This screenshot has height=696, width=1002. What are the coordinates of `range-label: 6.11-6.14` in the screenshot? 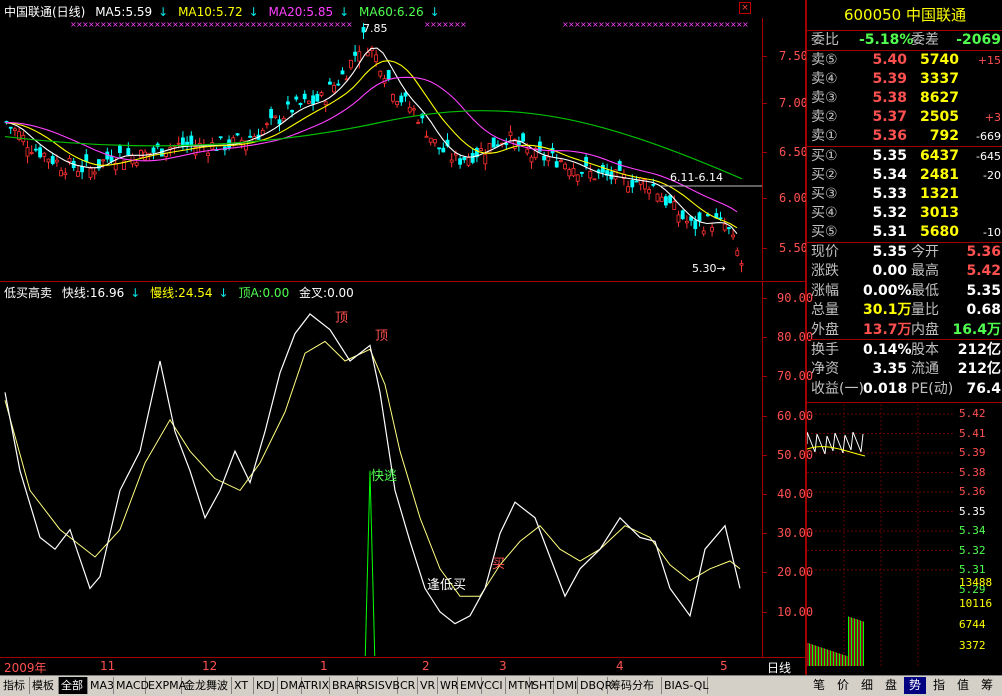 It's located at (696, 177).